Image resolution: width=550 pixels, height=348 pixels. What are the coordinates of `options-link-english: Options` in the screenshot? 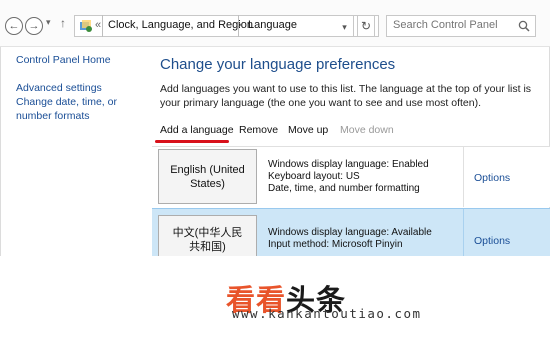 It's located at (492, 178).